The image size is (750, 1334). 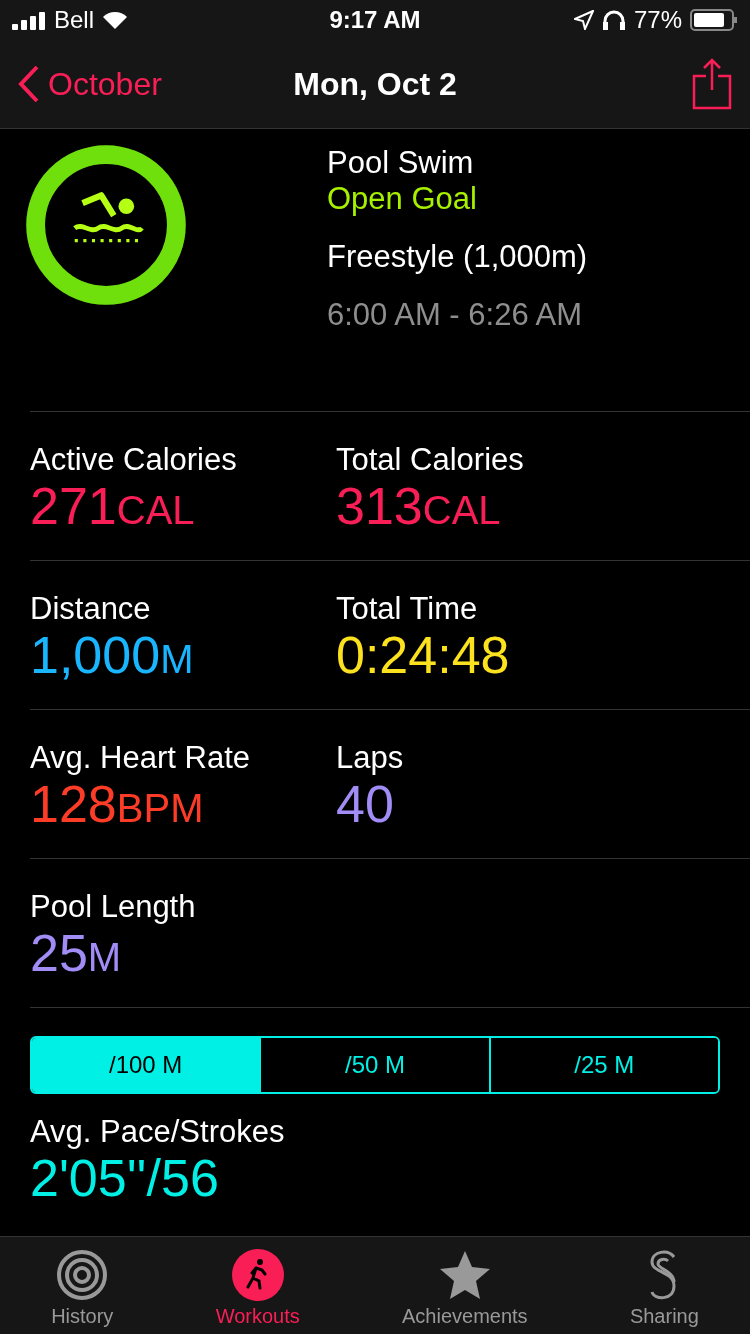 I want to click on wifi-icon, so click(x=115, y=20).